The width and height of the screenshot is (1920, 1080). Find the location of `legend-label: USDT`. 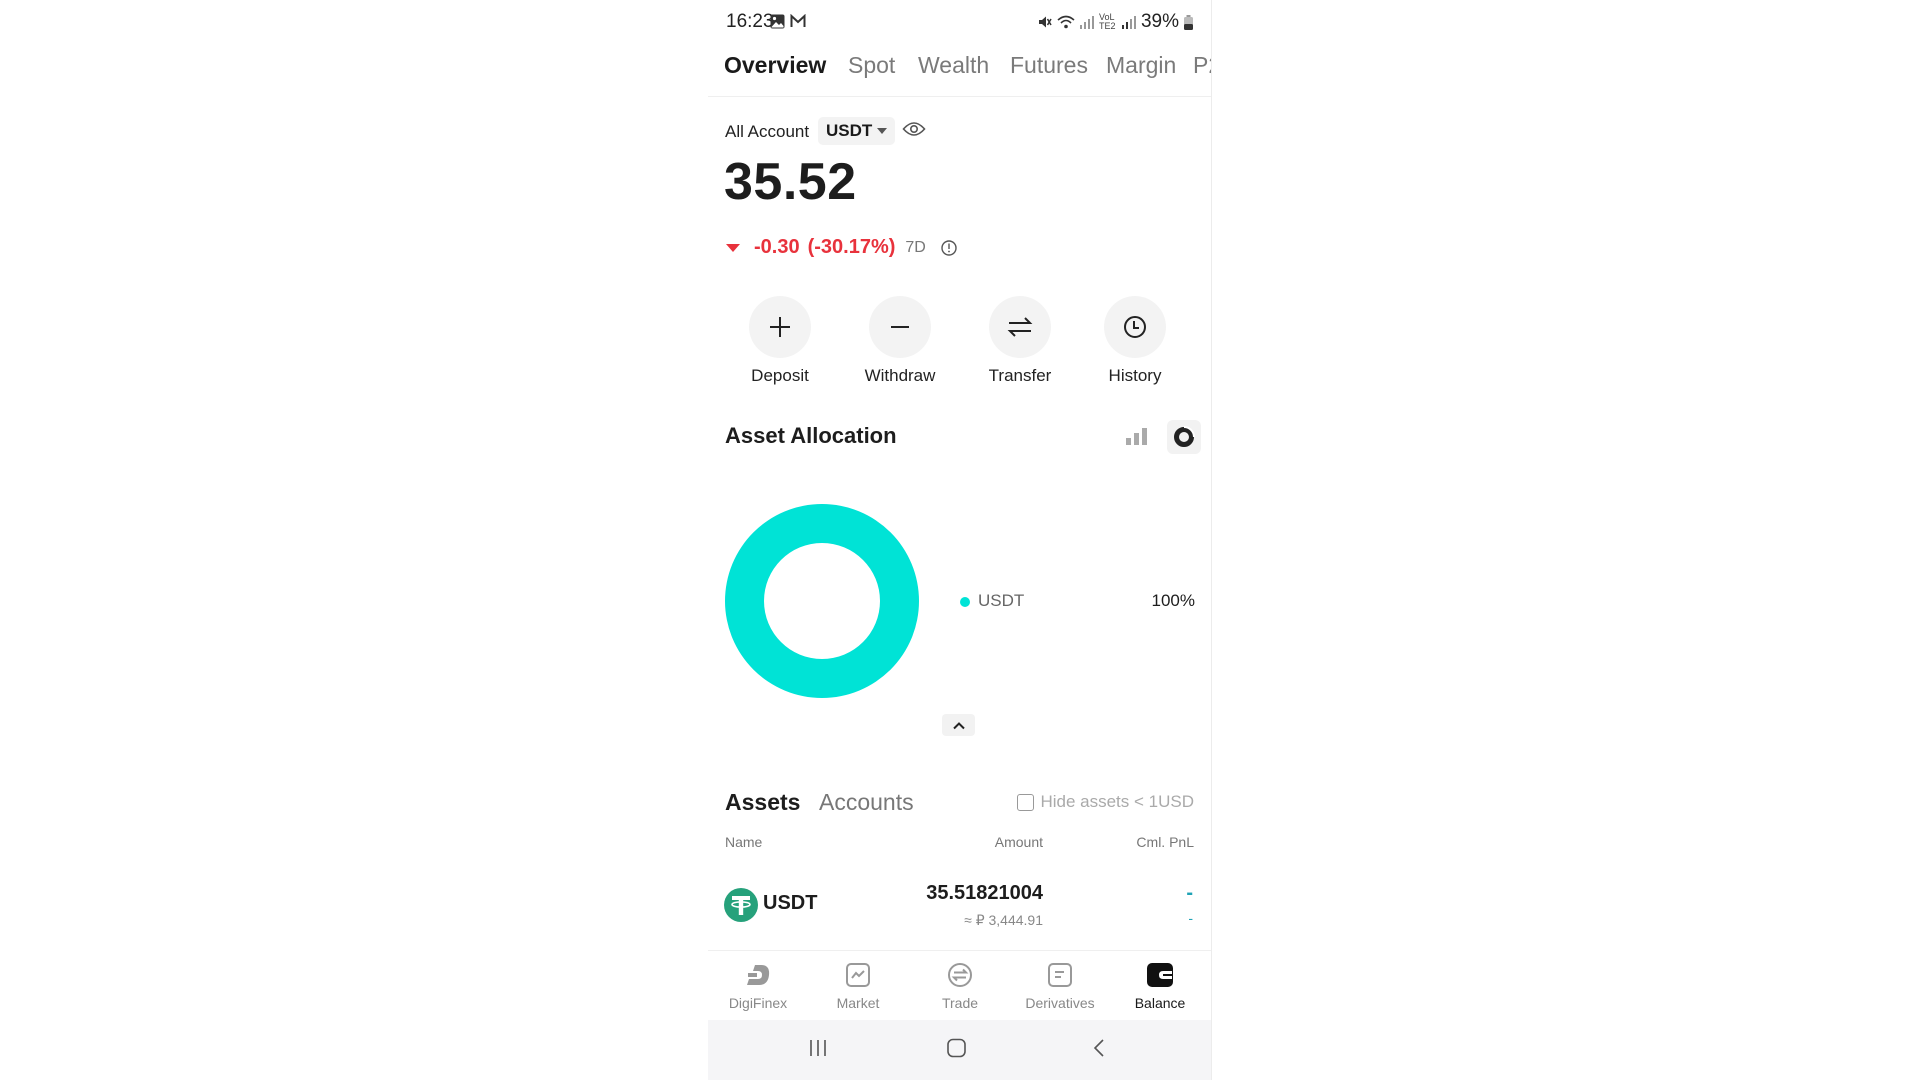

legend-label: USDT is located at coordinates (1001, 600).